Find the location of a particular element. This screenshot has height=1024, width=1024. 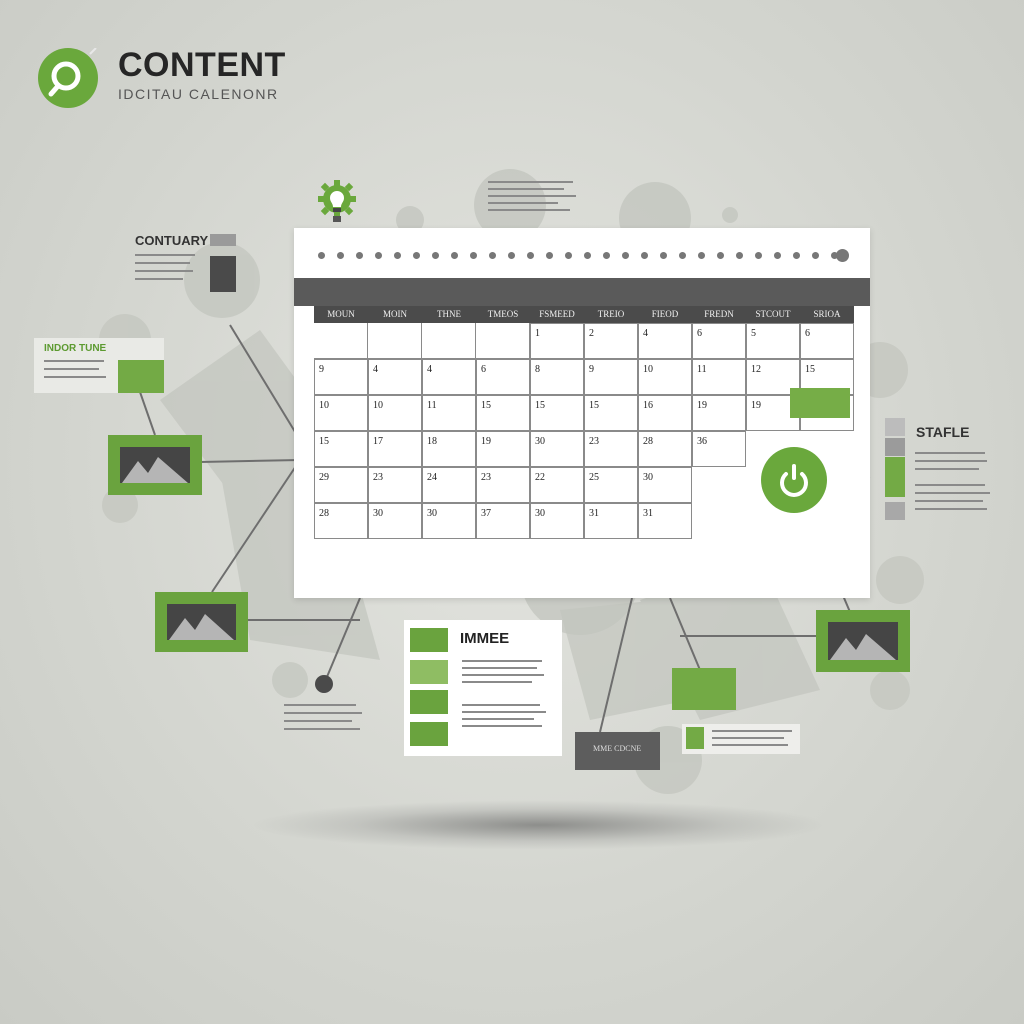

calendar-day-number: 31 is located at coordinates (648, 513).